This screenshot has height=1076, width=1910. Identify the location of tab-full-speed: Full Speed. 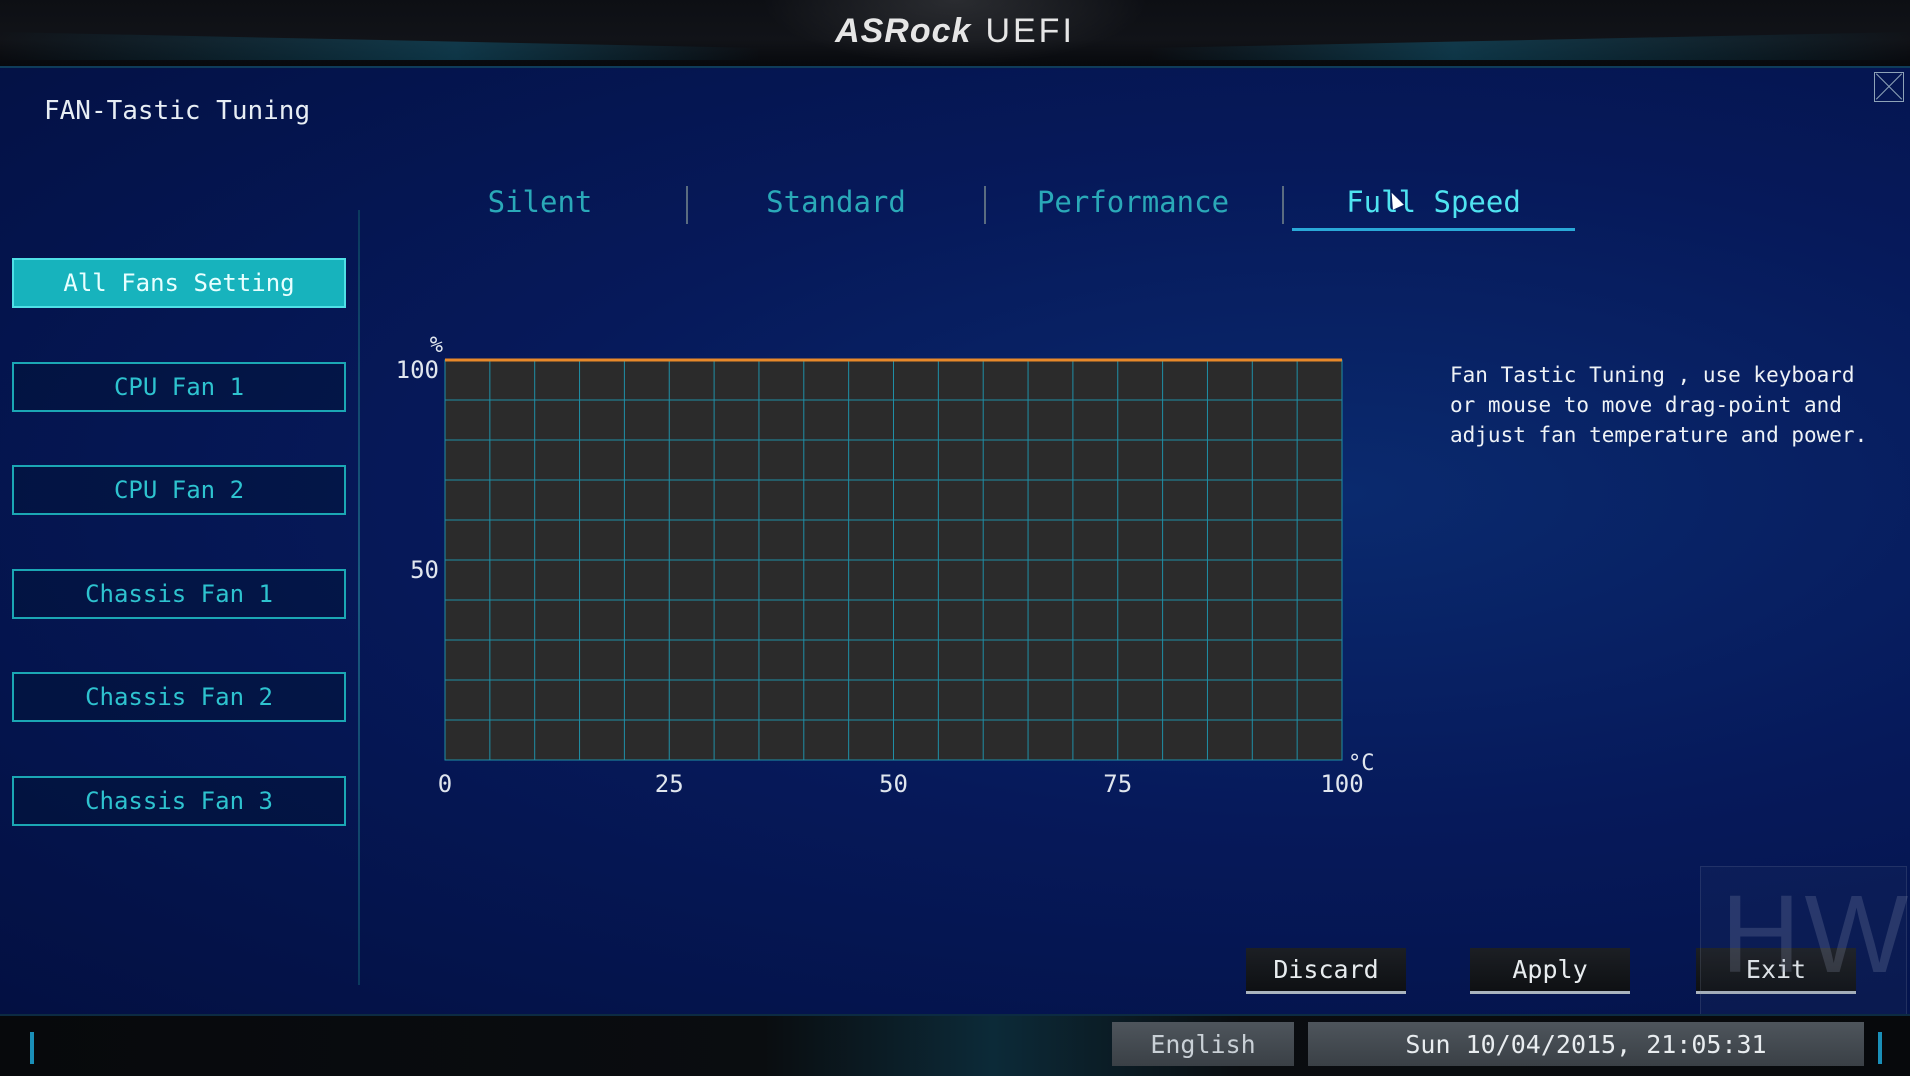
(1433, 202).